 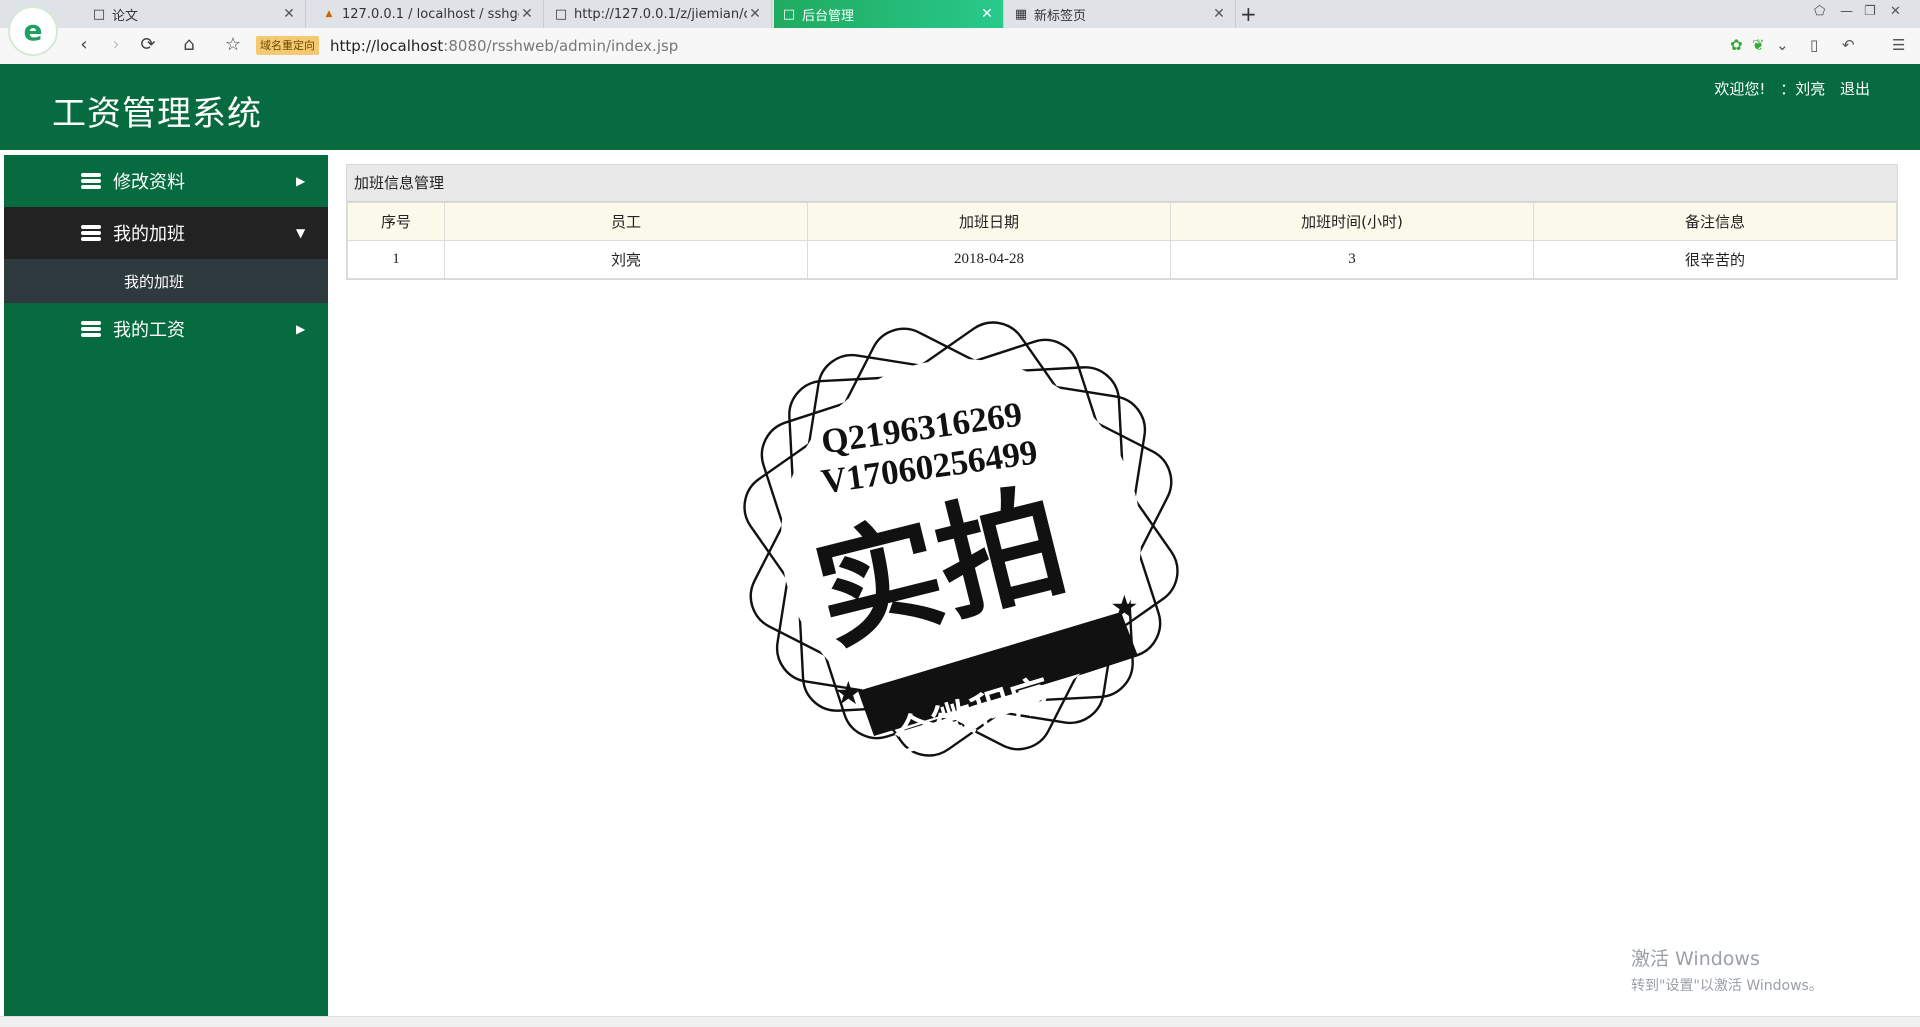 I want to click on sidebar-item-profile: 修改资料 ▶, so click(x=166, y=181).